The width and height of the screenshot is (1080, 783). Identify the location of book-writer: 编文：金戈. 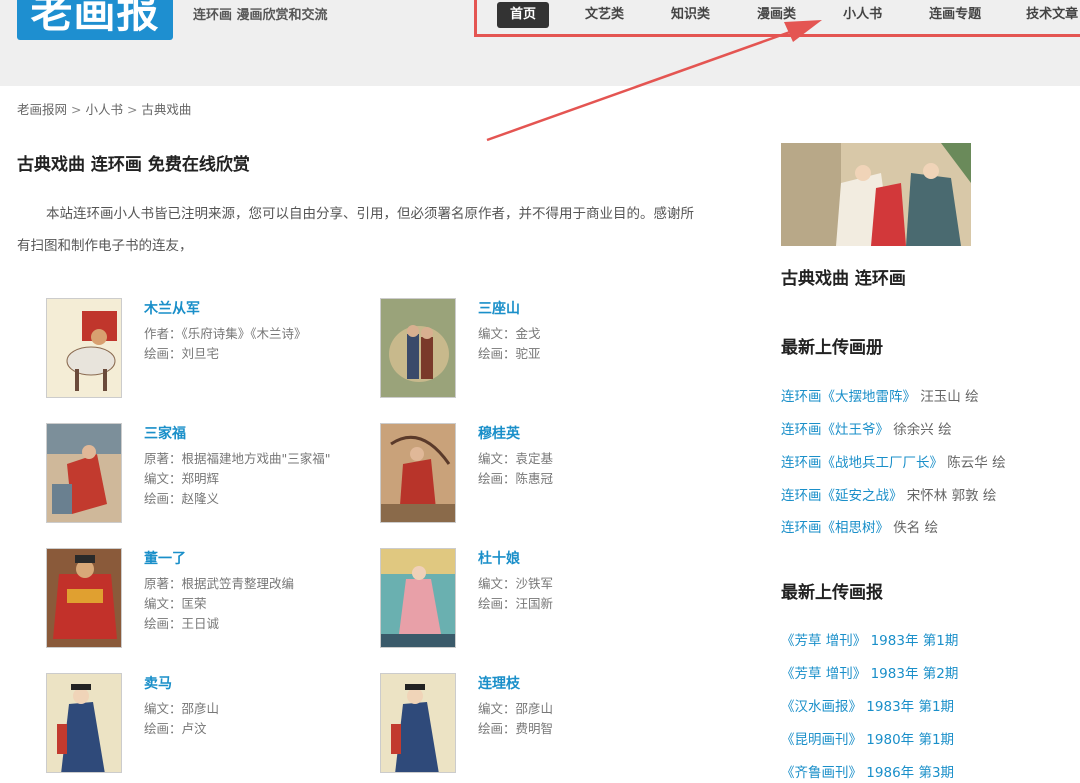
(509, 333).